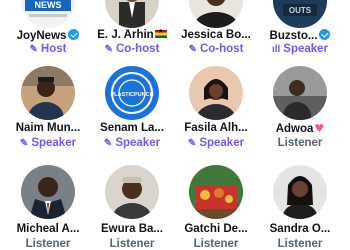 This screenshot has width=350, height=250. What do you see at coordinates (294, 129) in the screenshot?
I see `participant-name: Adwoa` at bounding box center [294, 129].